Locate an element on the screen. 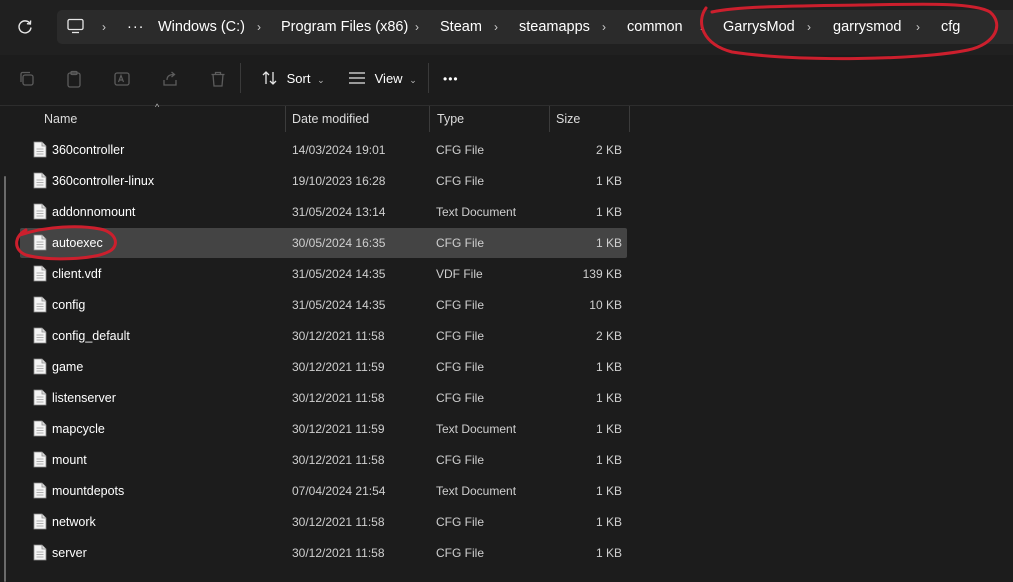 The width and height of the screenshot is (1013, 582). breadcrumb-item: common is located at coordinates (655, 27).